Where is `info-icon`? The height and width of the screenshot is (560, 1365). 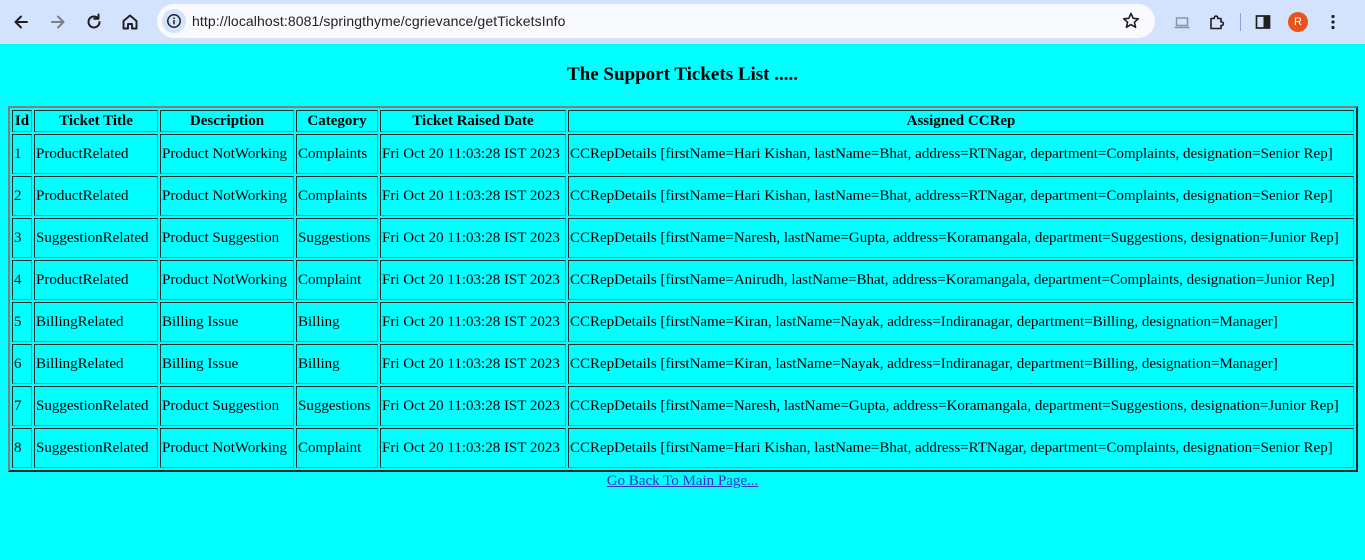
info-icon is located at coordinates (174, 21).